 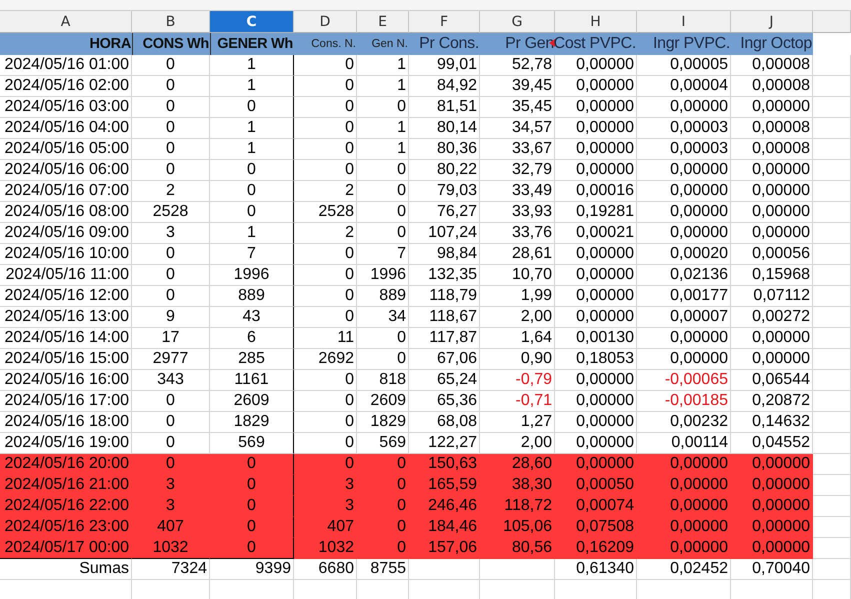 I want to click on table-cell: 889, so click(x=383, y=296).